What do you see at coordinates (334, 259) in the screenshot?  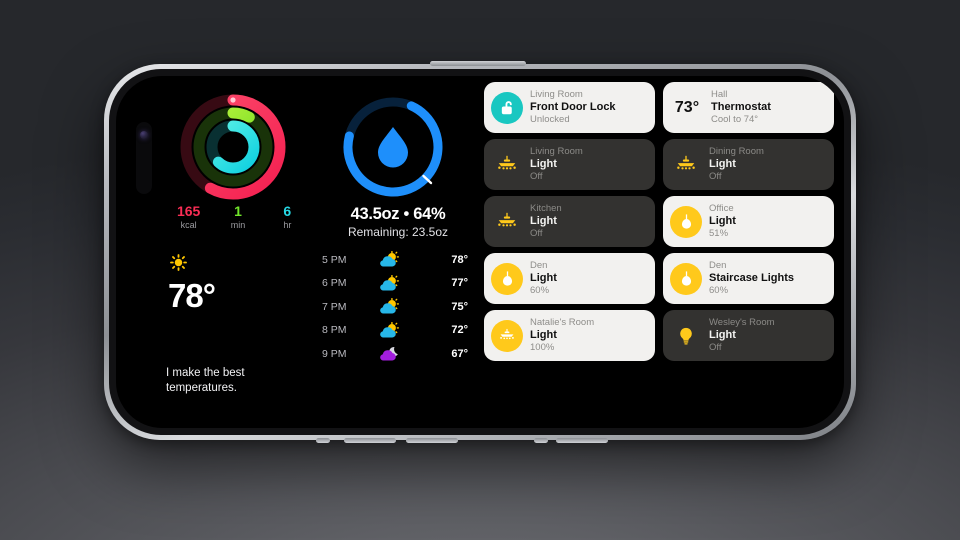 I see `forecast-time: 5 PM` at bounding box center [334, 259].